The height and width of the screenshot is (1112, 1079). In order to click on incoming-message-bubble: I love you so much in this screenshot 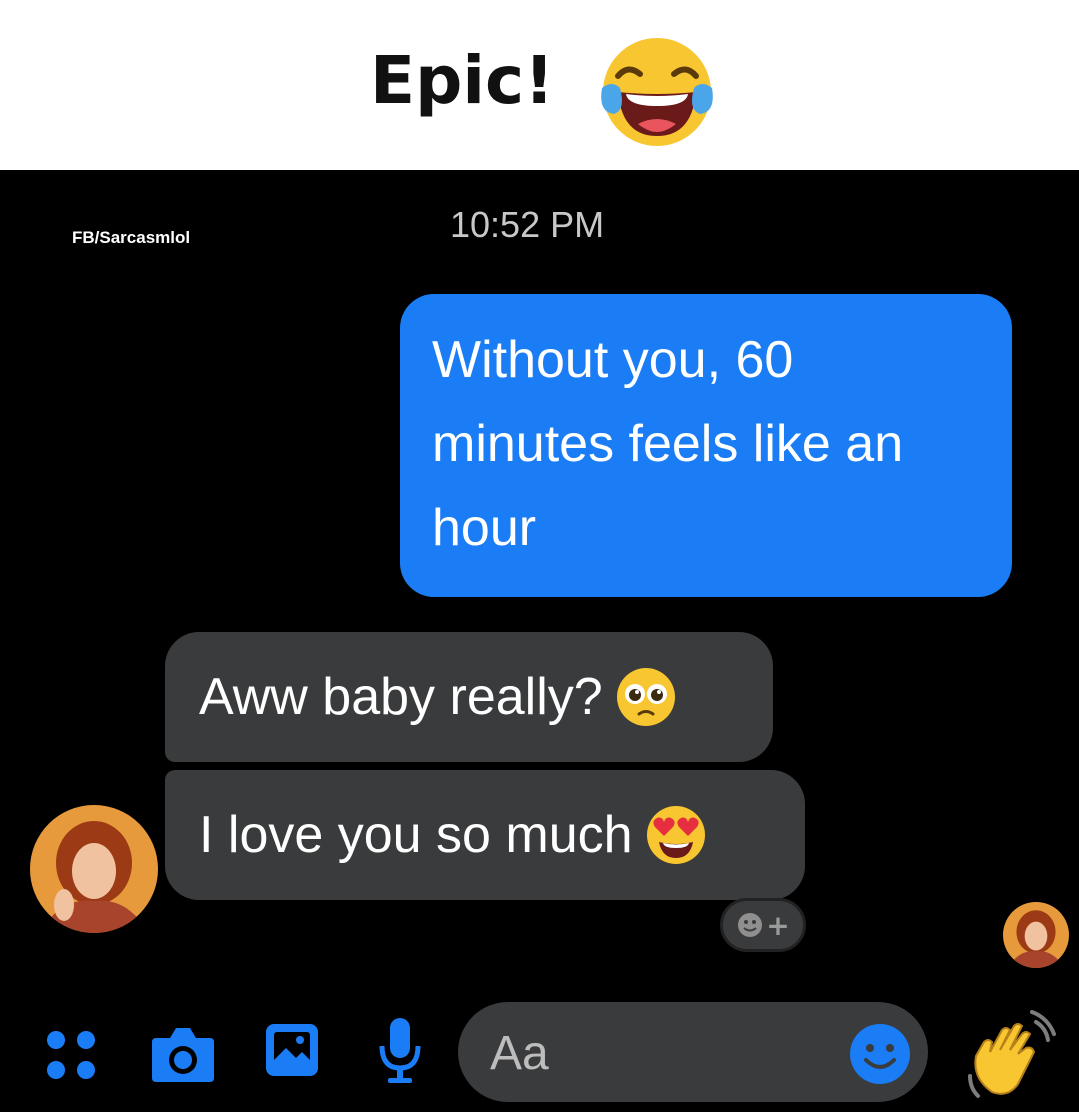, I will do `click(485, 835)`.